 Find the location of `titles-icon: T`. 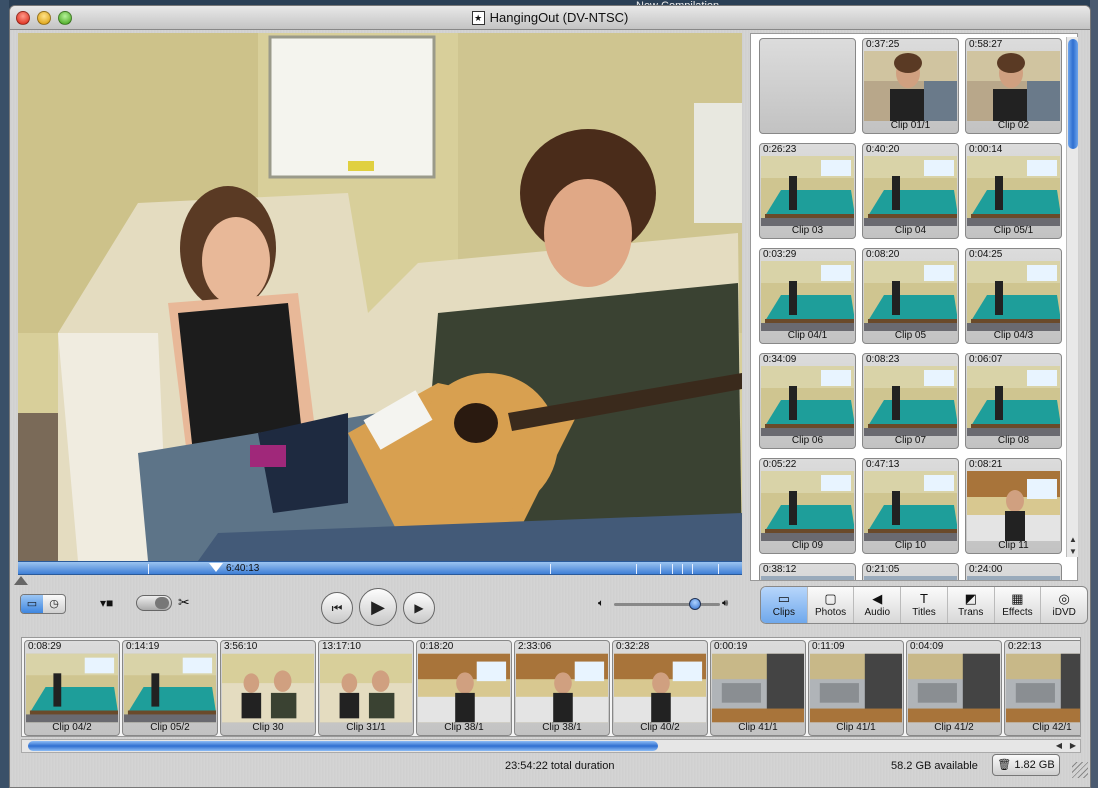

titles-icon: T is located at coordinates (924, 598).